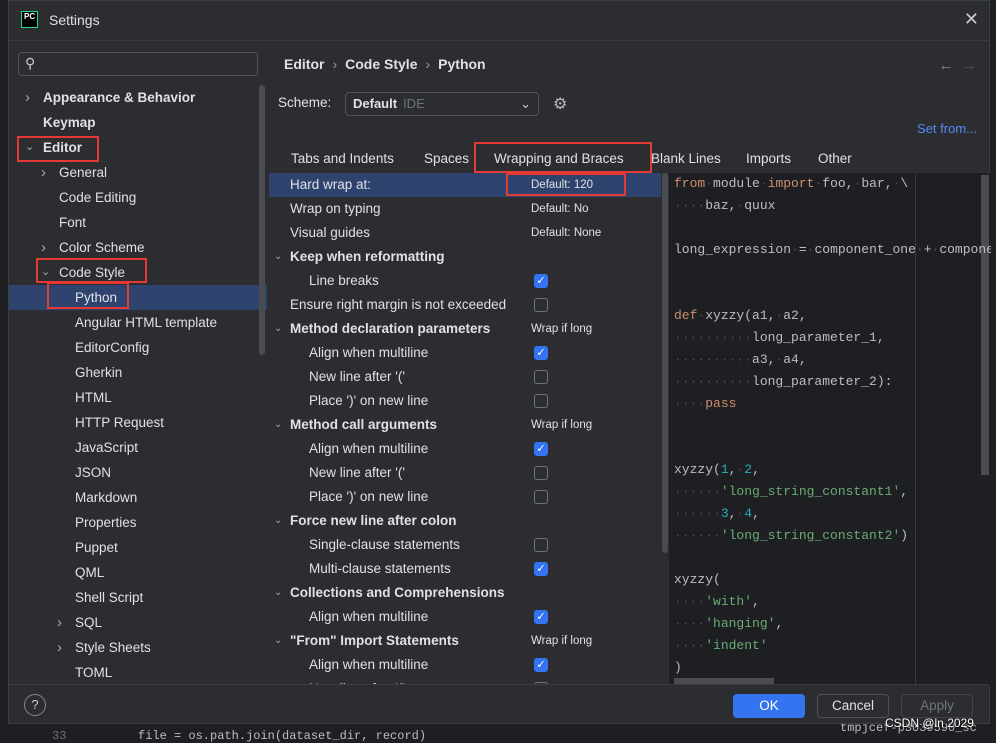 The width and height of the screenshot is (996, 743). What do you see at coordinates (138, 322) in the screenshot?
I see `tree-item: Angular HTML template` at bounding box center [138, 322].